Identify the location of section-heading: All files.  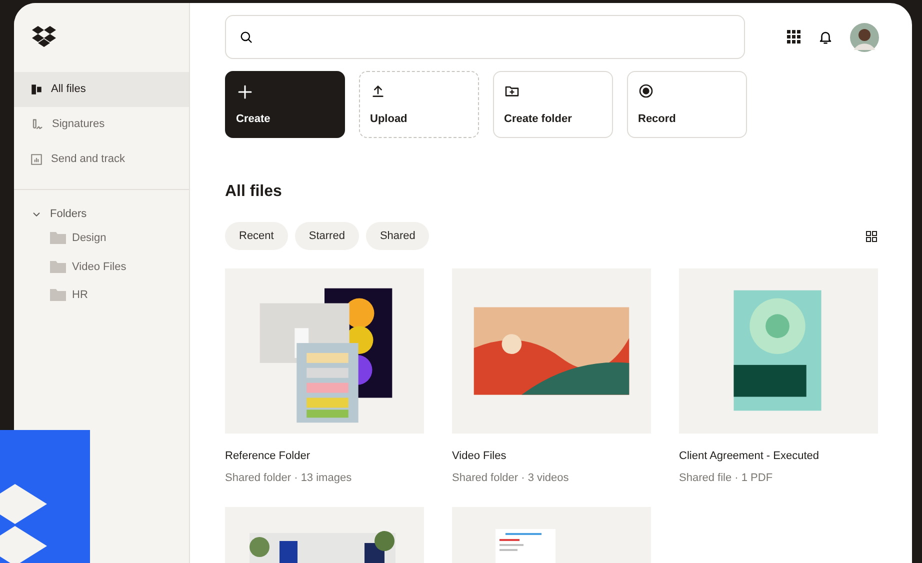
(254, 192).